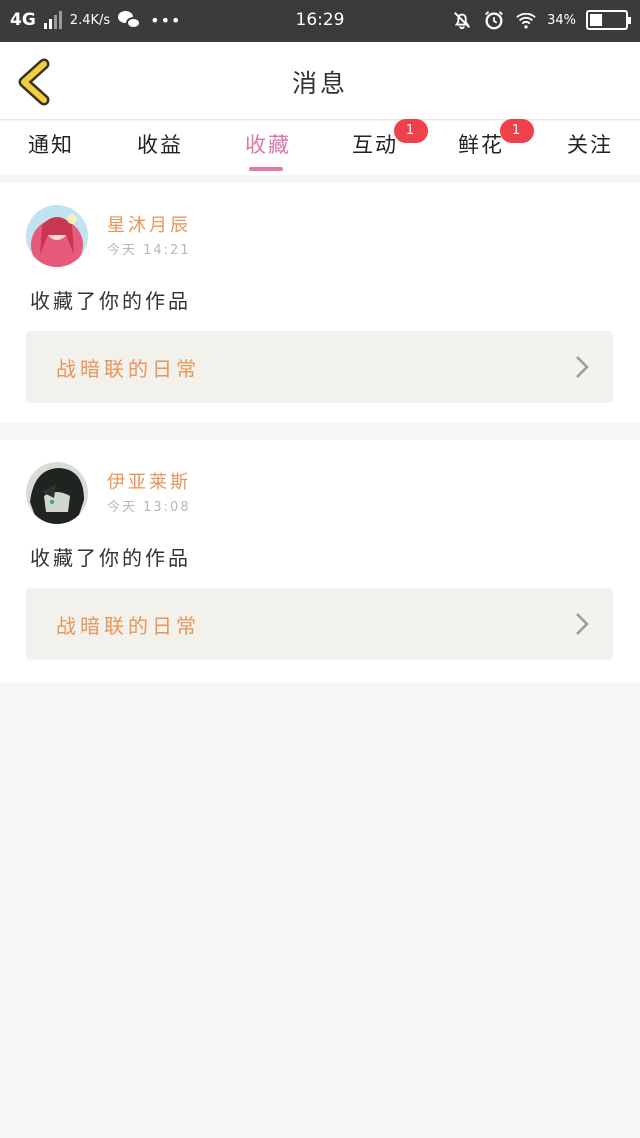 This screenshot has height=1138, width=640. What do you see at coordinates (608, 20) in the screenshot?
I see `battery-icon` at bounding box center [608, 20].